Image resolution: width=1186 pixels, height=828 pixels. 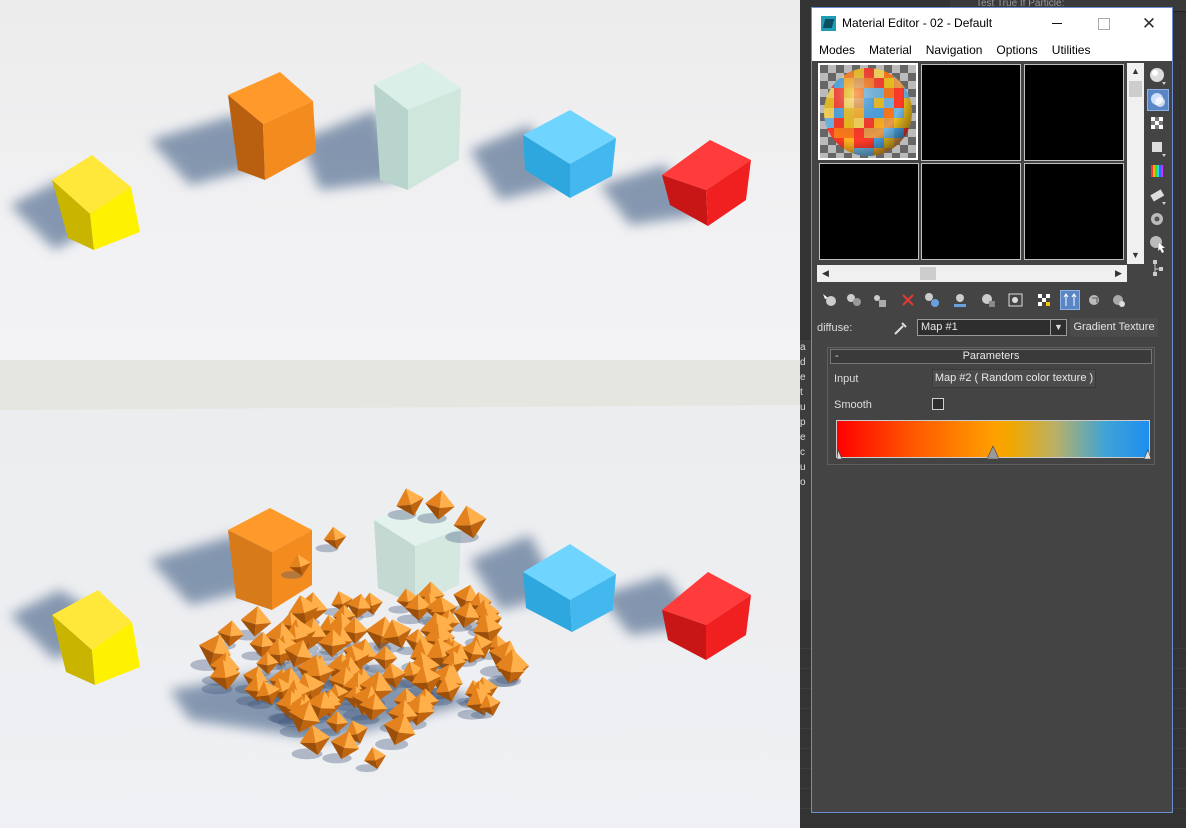 I want to click on video-color-check-icon, so click(x=1158, y=172).